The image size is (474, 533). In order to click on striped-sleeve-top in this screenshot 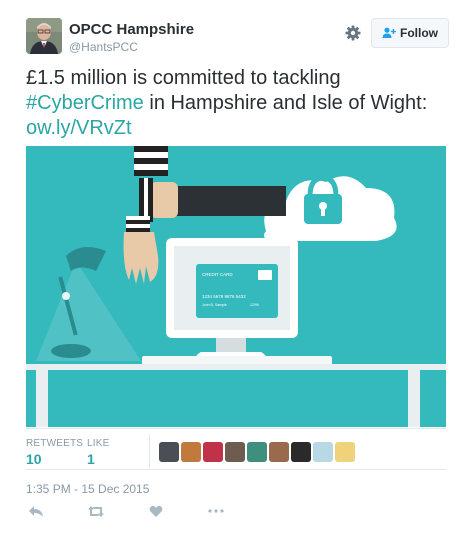, I will do `click(151, 161)`.